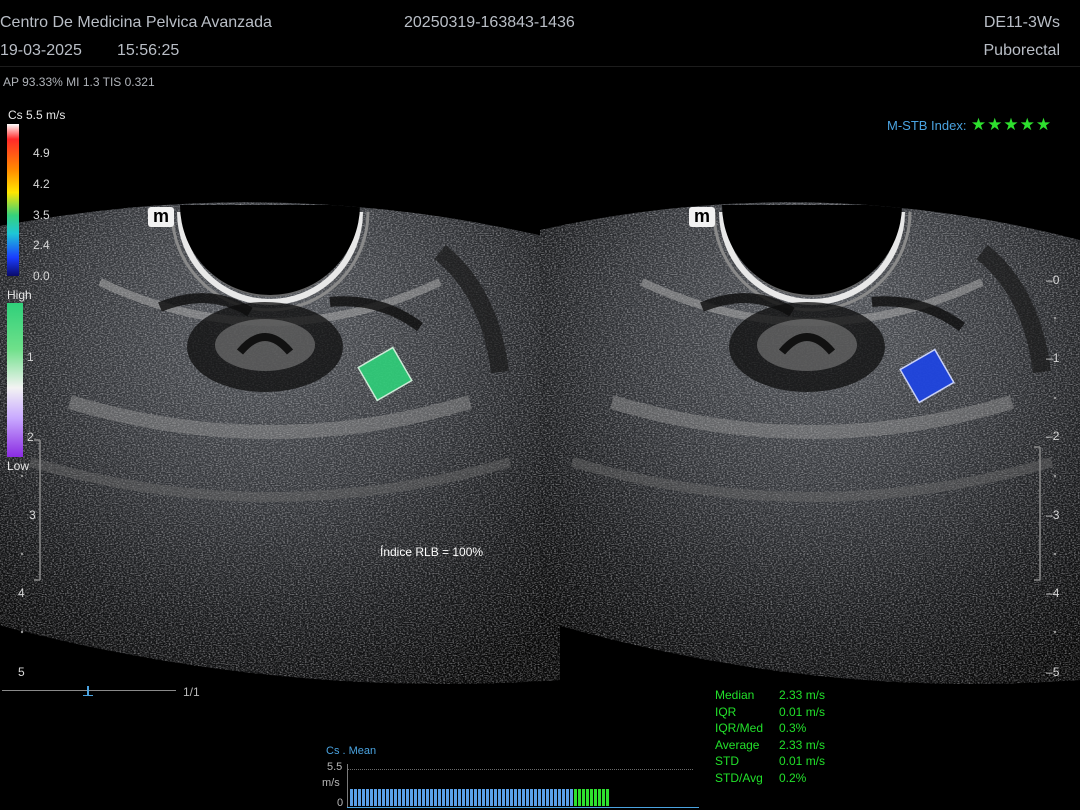 Image resolution: width=1080 pixels, height=810 pixels. Describe the element at coordinates (773, 761) in the screenshot. I see `measurement-row: STD 0.01 m/s` at that location.